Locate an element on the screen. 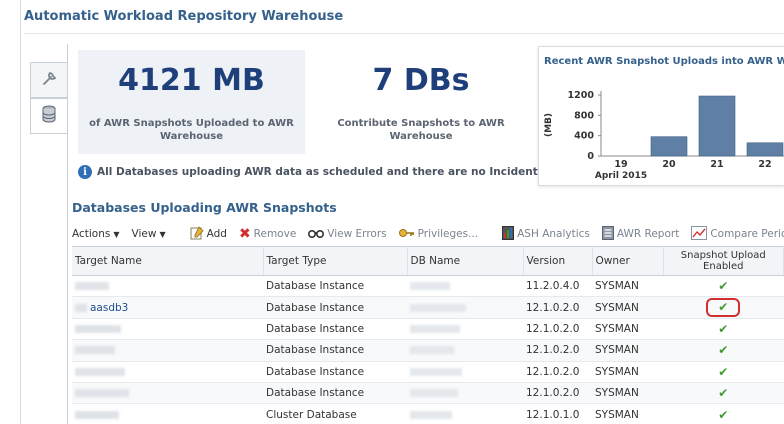  table-row: Cluster Database 12.1.0.1.0 SYSMAN ✔ is located at coordinates (428, 413).